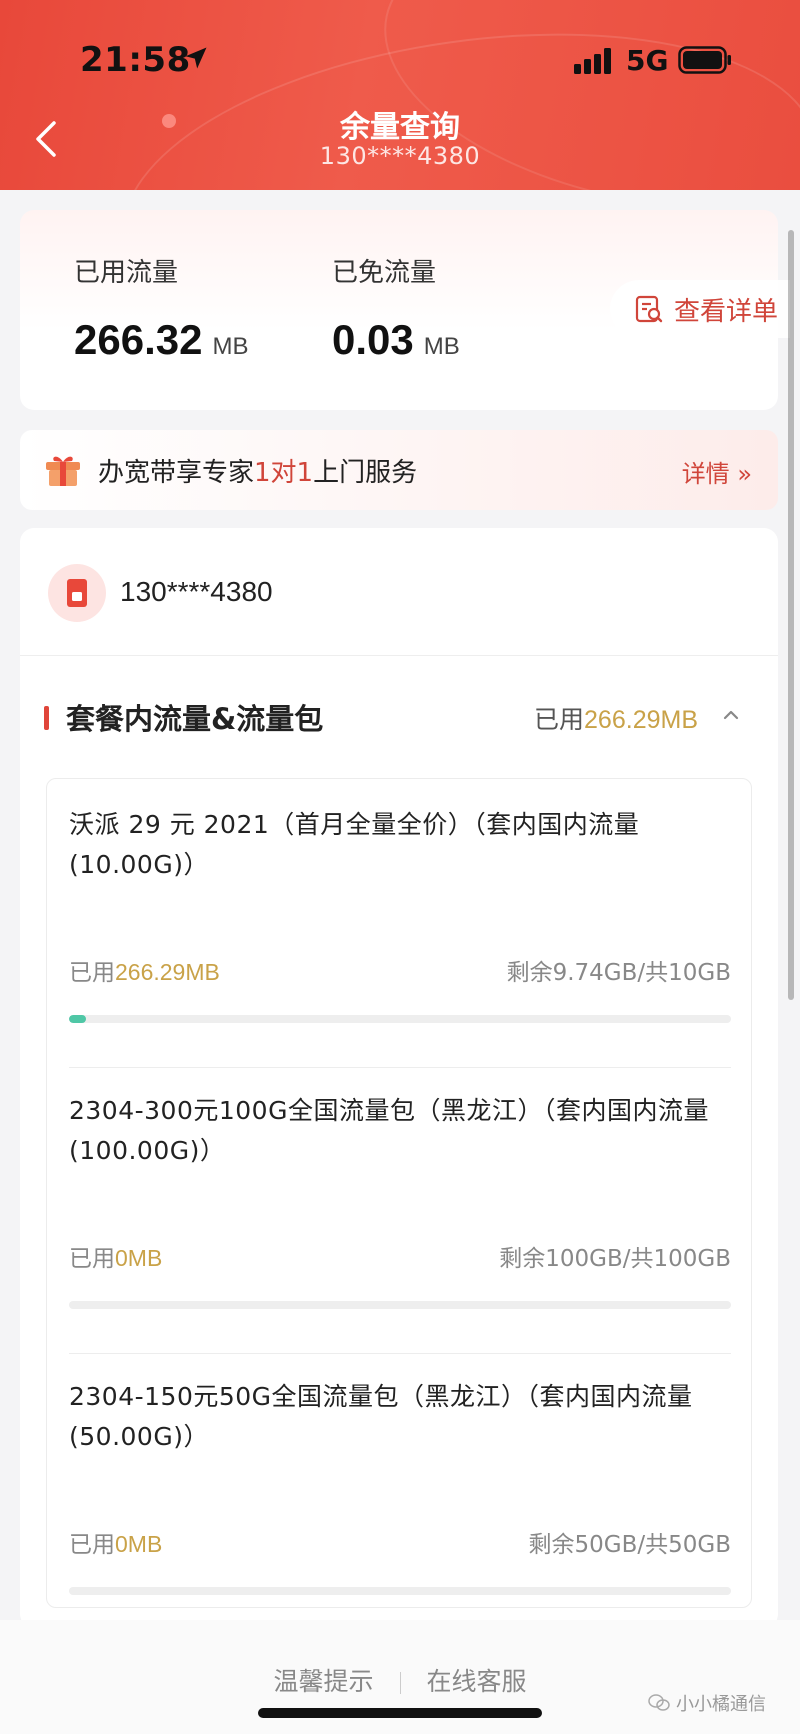 The image size is (800, 1734). Describe the element at coordinates (78, 1019) in the screenshot. I see `package-progress-fill` at that location.